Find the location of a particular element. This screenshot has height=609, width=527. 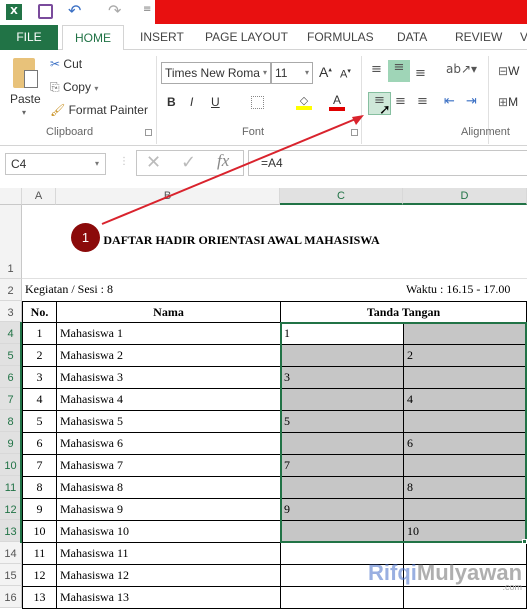

step-badge: 1 is located at coordinates (85, 237).